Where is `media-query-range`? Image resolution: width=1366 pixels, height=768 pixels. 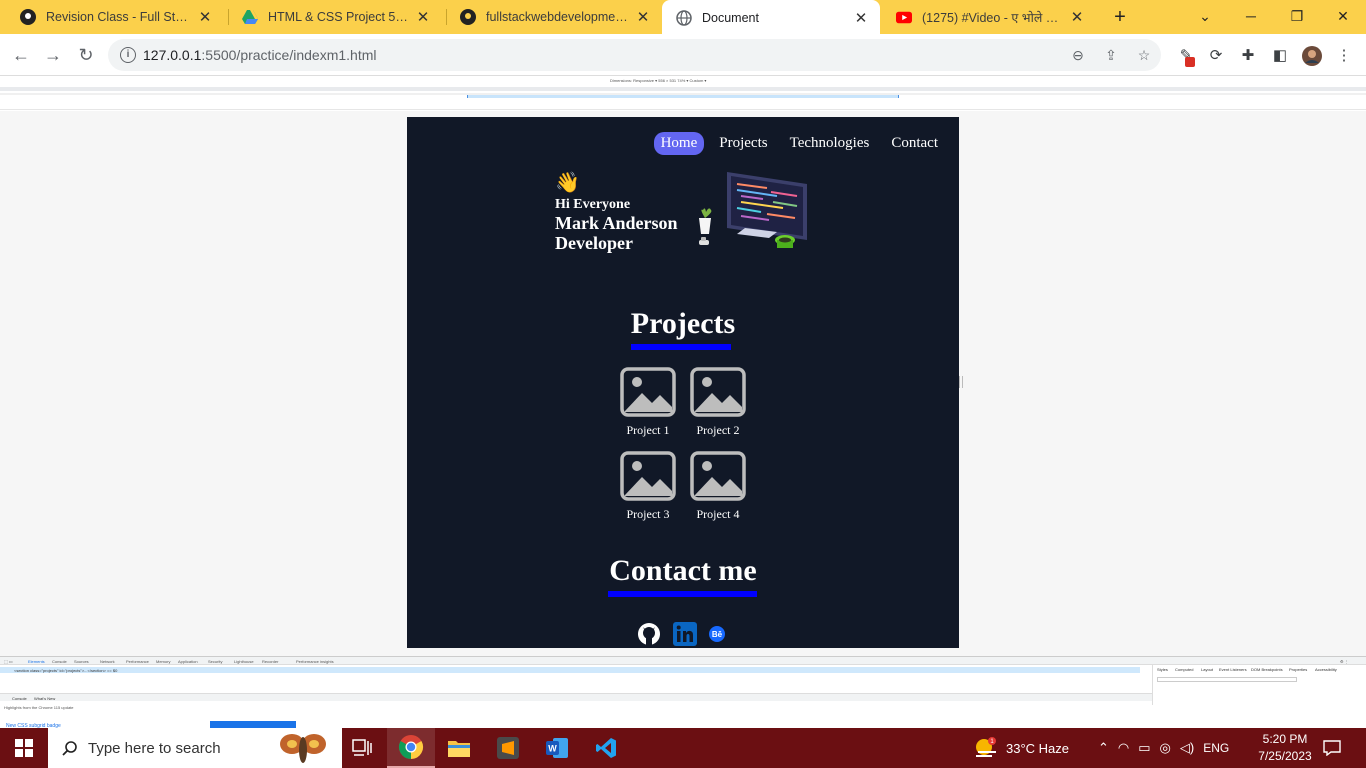 media-query-range is located at coordinates (683, 96).